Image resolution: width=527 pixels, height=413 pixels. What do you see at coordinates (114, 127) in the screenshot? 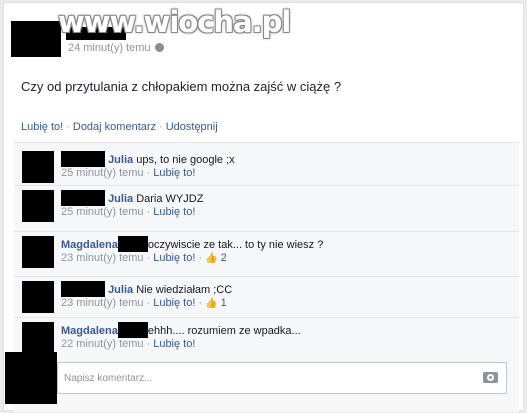
I see `add-comment-link: Dodaj komentarz` at bounding box center [114, 127].